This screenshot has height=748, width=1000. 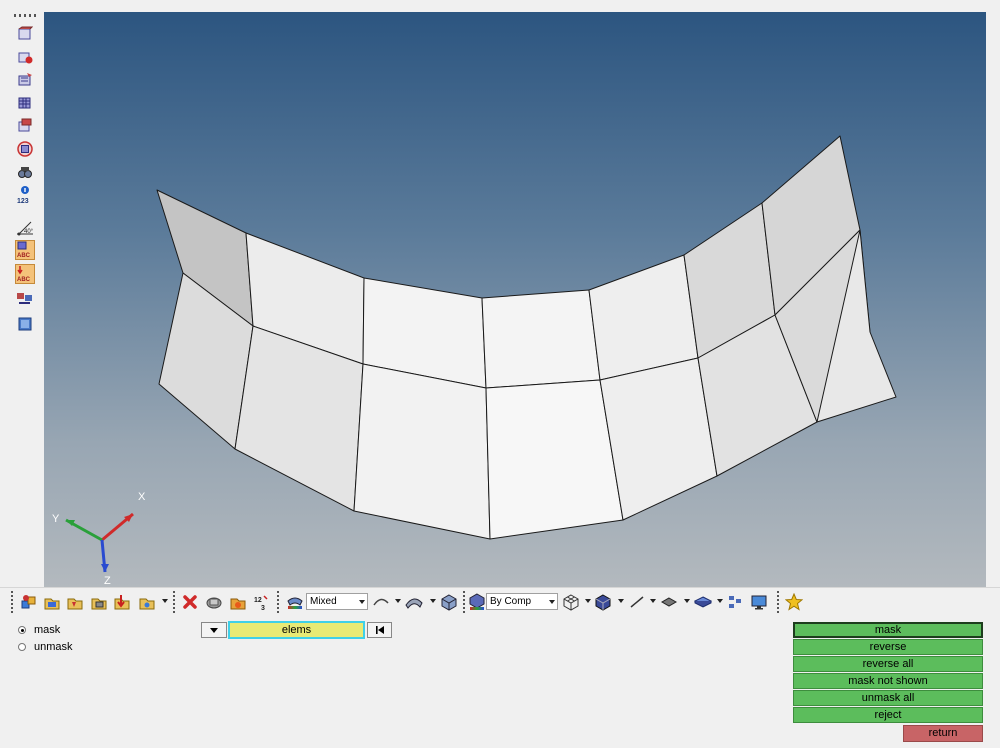 What do you see at coordinates (449, 602) in the screenshot?
I see `shaded-solid-icon` at bounding box center [449, 602].